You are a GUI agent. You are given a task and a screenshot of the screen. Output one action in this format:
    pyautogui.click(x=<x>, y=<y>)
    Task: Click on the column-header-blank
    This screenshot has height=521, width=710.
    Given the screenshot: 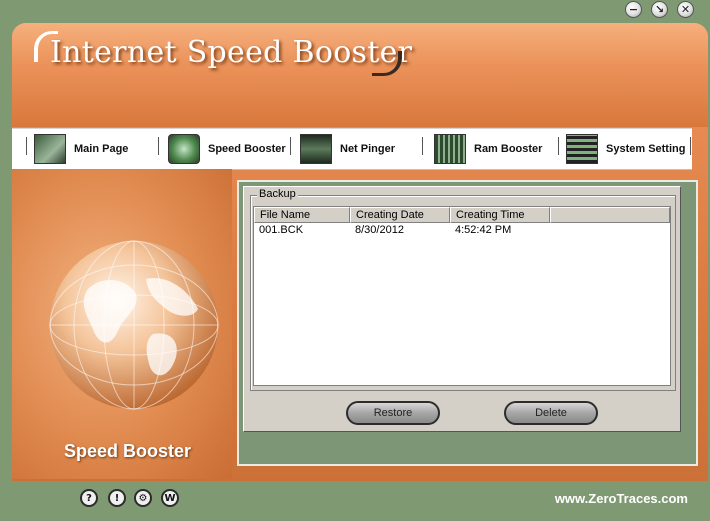 What is the action you would take?
    pyautogui.click(x=610, y=215)
    